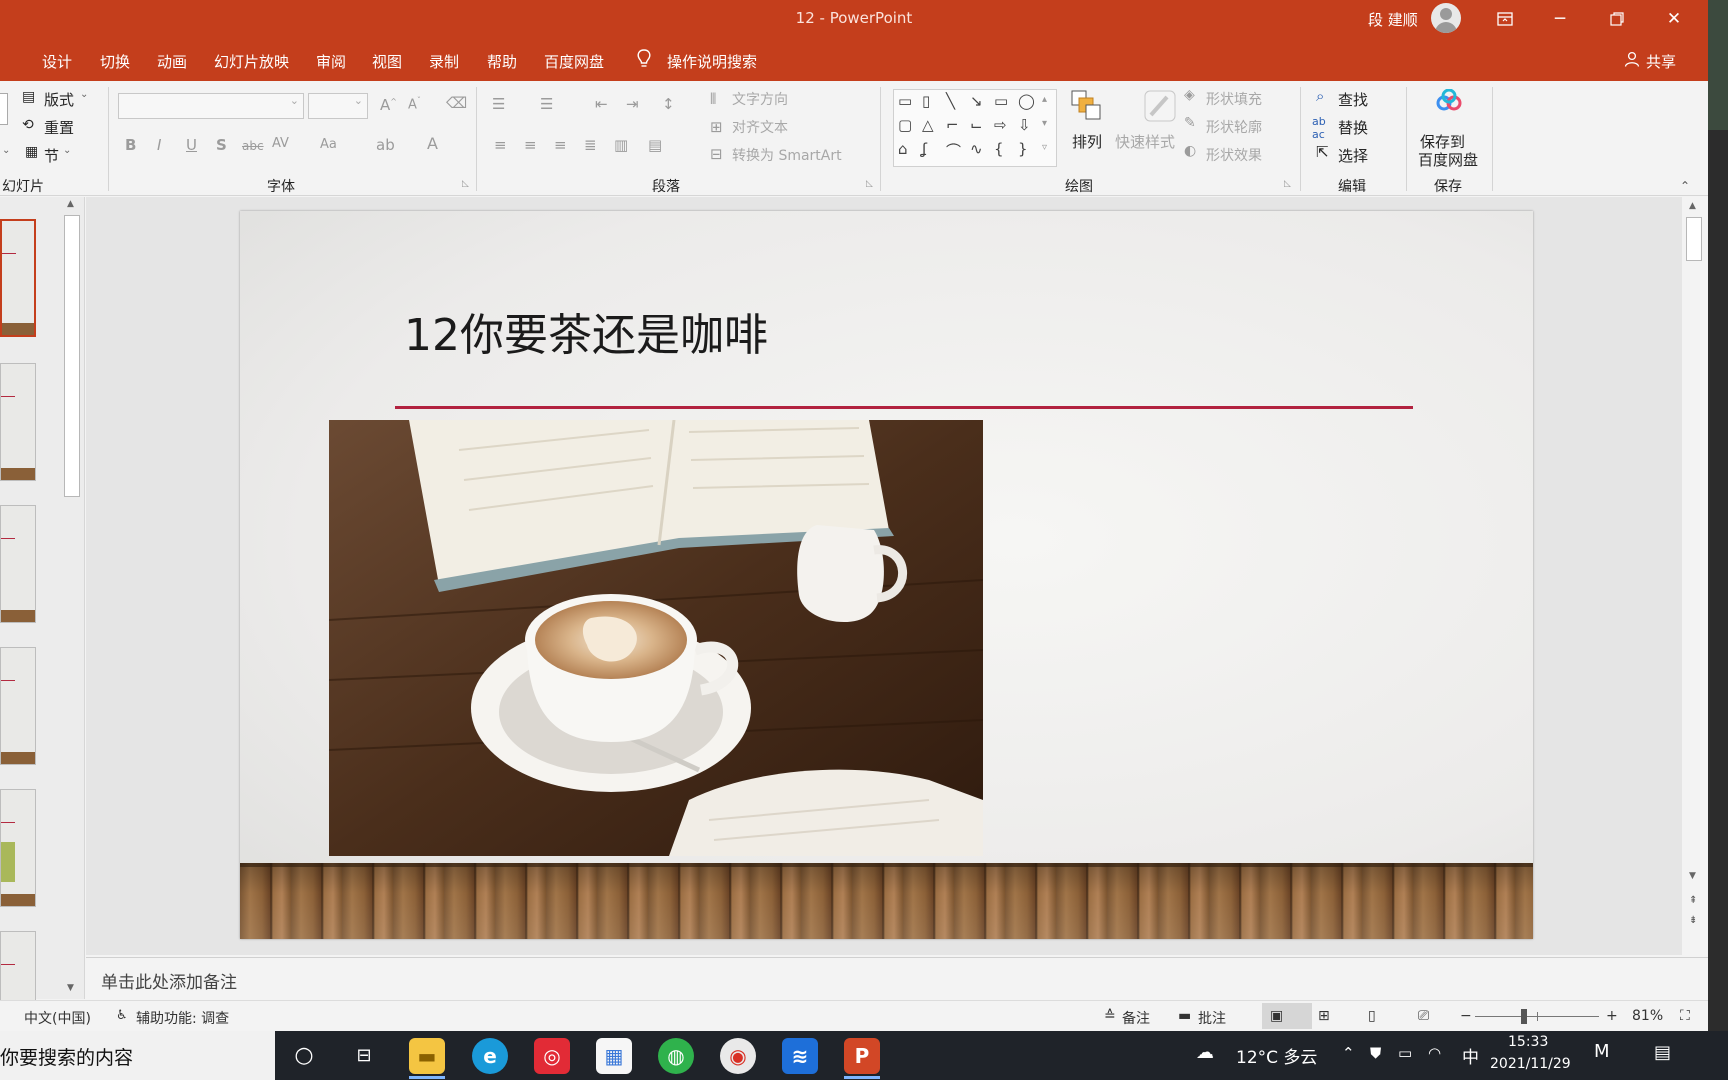 The height and width of the screenshot is (1080, 1728). Describe the element at coordinates (1661, 61) in the screenshot. I see `share-button: 共享` at that location.